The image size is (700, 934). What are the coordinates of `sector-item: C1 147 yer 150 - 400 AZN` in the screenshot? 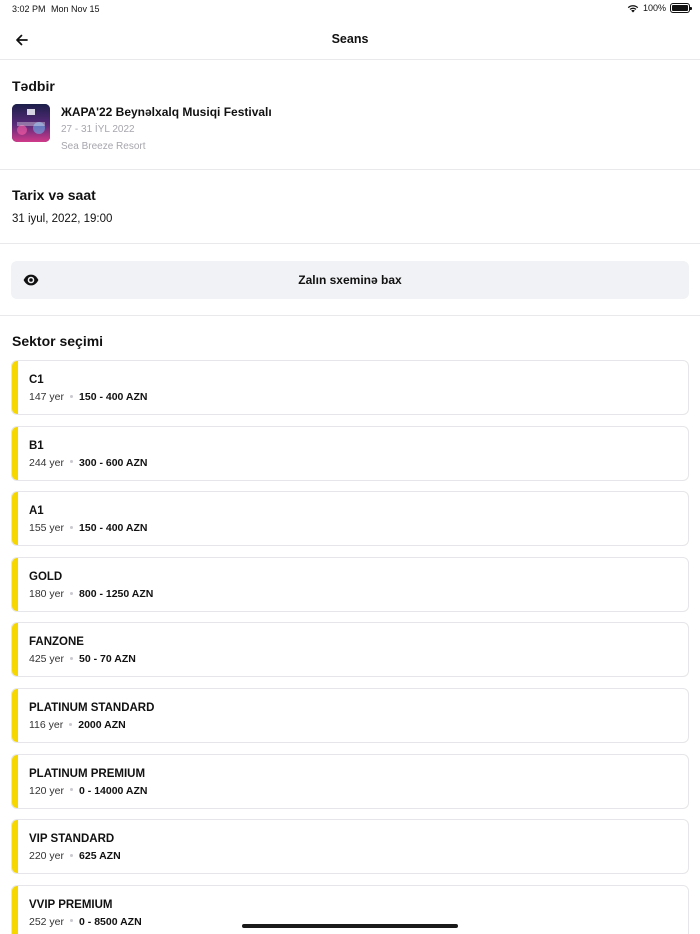 It's located at (350, 387).